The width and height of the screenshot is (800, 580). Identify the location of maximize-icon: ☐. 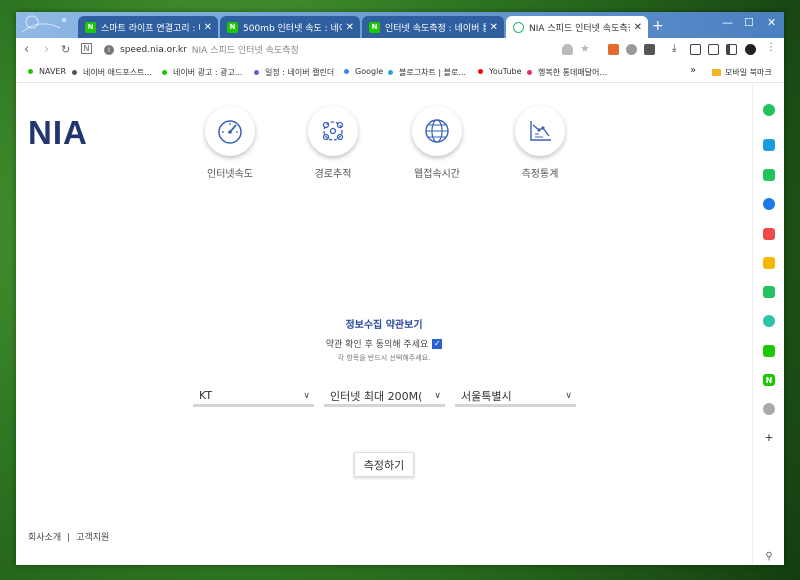
(749, 22).